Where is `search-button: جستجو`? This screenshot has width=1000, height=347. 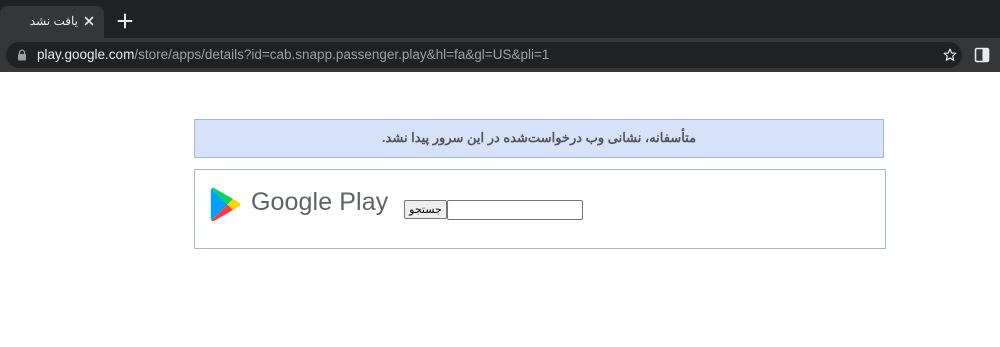 search-button: جستجو is located at coordinates (425, 209).